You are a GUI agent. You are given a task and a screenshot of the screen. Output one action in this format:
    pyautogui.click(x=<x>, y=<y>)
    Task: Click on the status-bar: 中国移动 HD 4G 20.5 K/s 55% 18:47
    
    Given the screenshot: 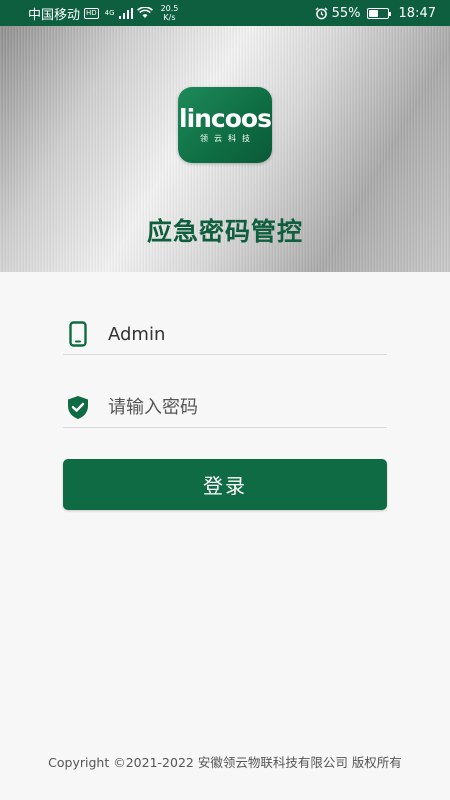 What is the action you would take?
    pyautogui.click(x=225, y=13)
    